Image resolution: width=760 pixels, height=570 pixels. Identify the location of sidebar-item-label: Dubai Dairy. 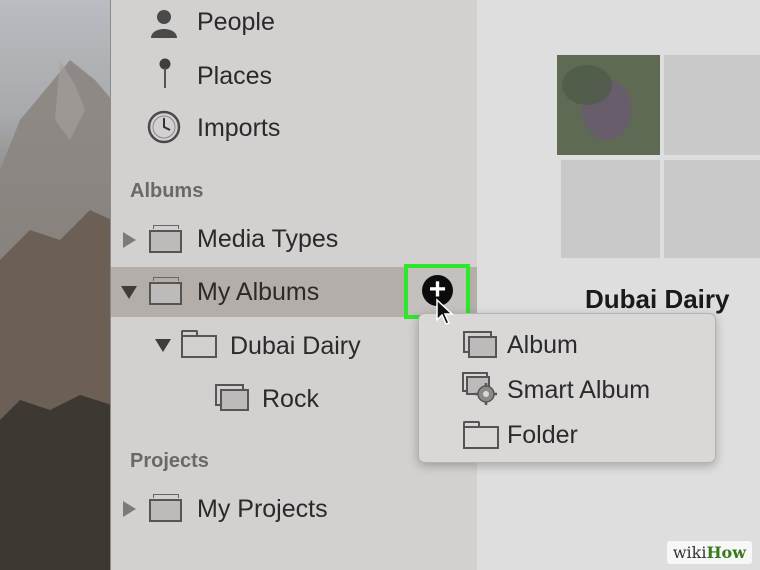
(295, 346).